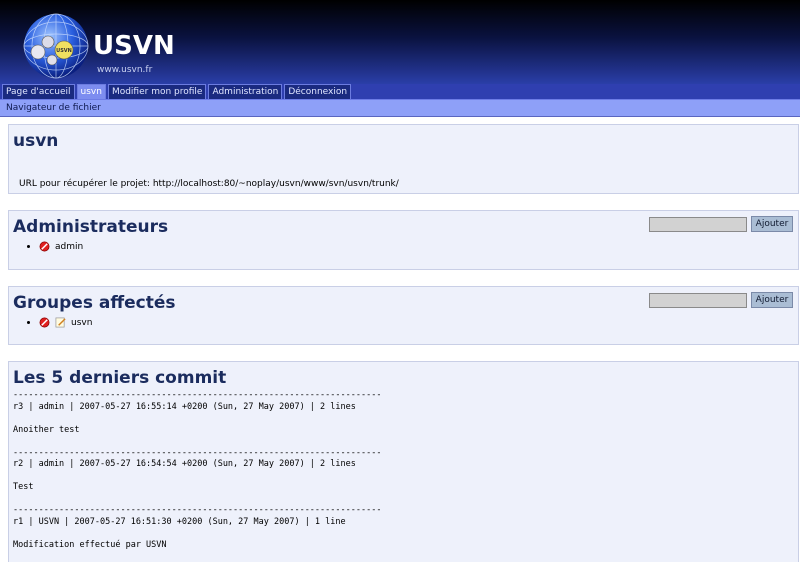 The height and width of the screenshot is (562, 800). Describe the element at coordinates (772, 300) in the screenshot. I see `group-add-button: Ajouter` at that location.